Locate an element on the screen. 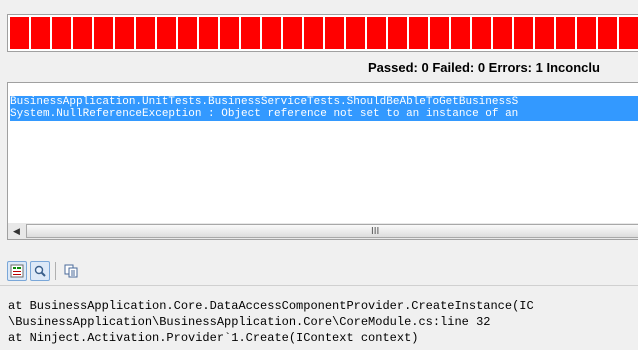 This screenshot has height=350, width=638. scrollbar-thumb: III is located at coordinates (332, 231).